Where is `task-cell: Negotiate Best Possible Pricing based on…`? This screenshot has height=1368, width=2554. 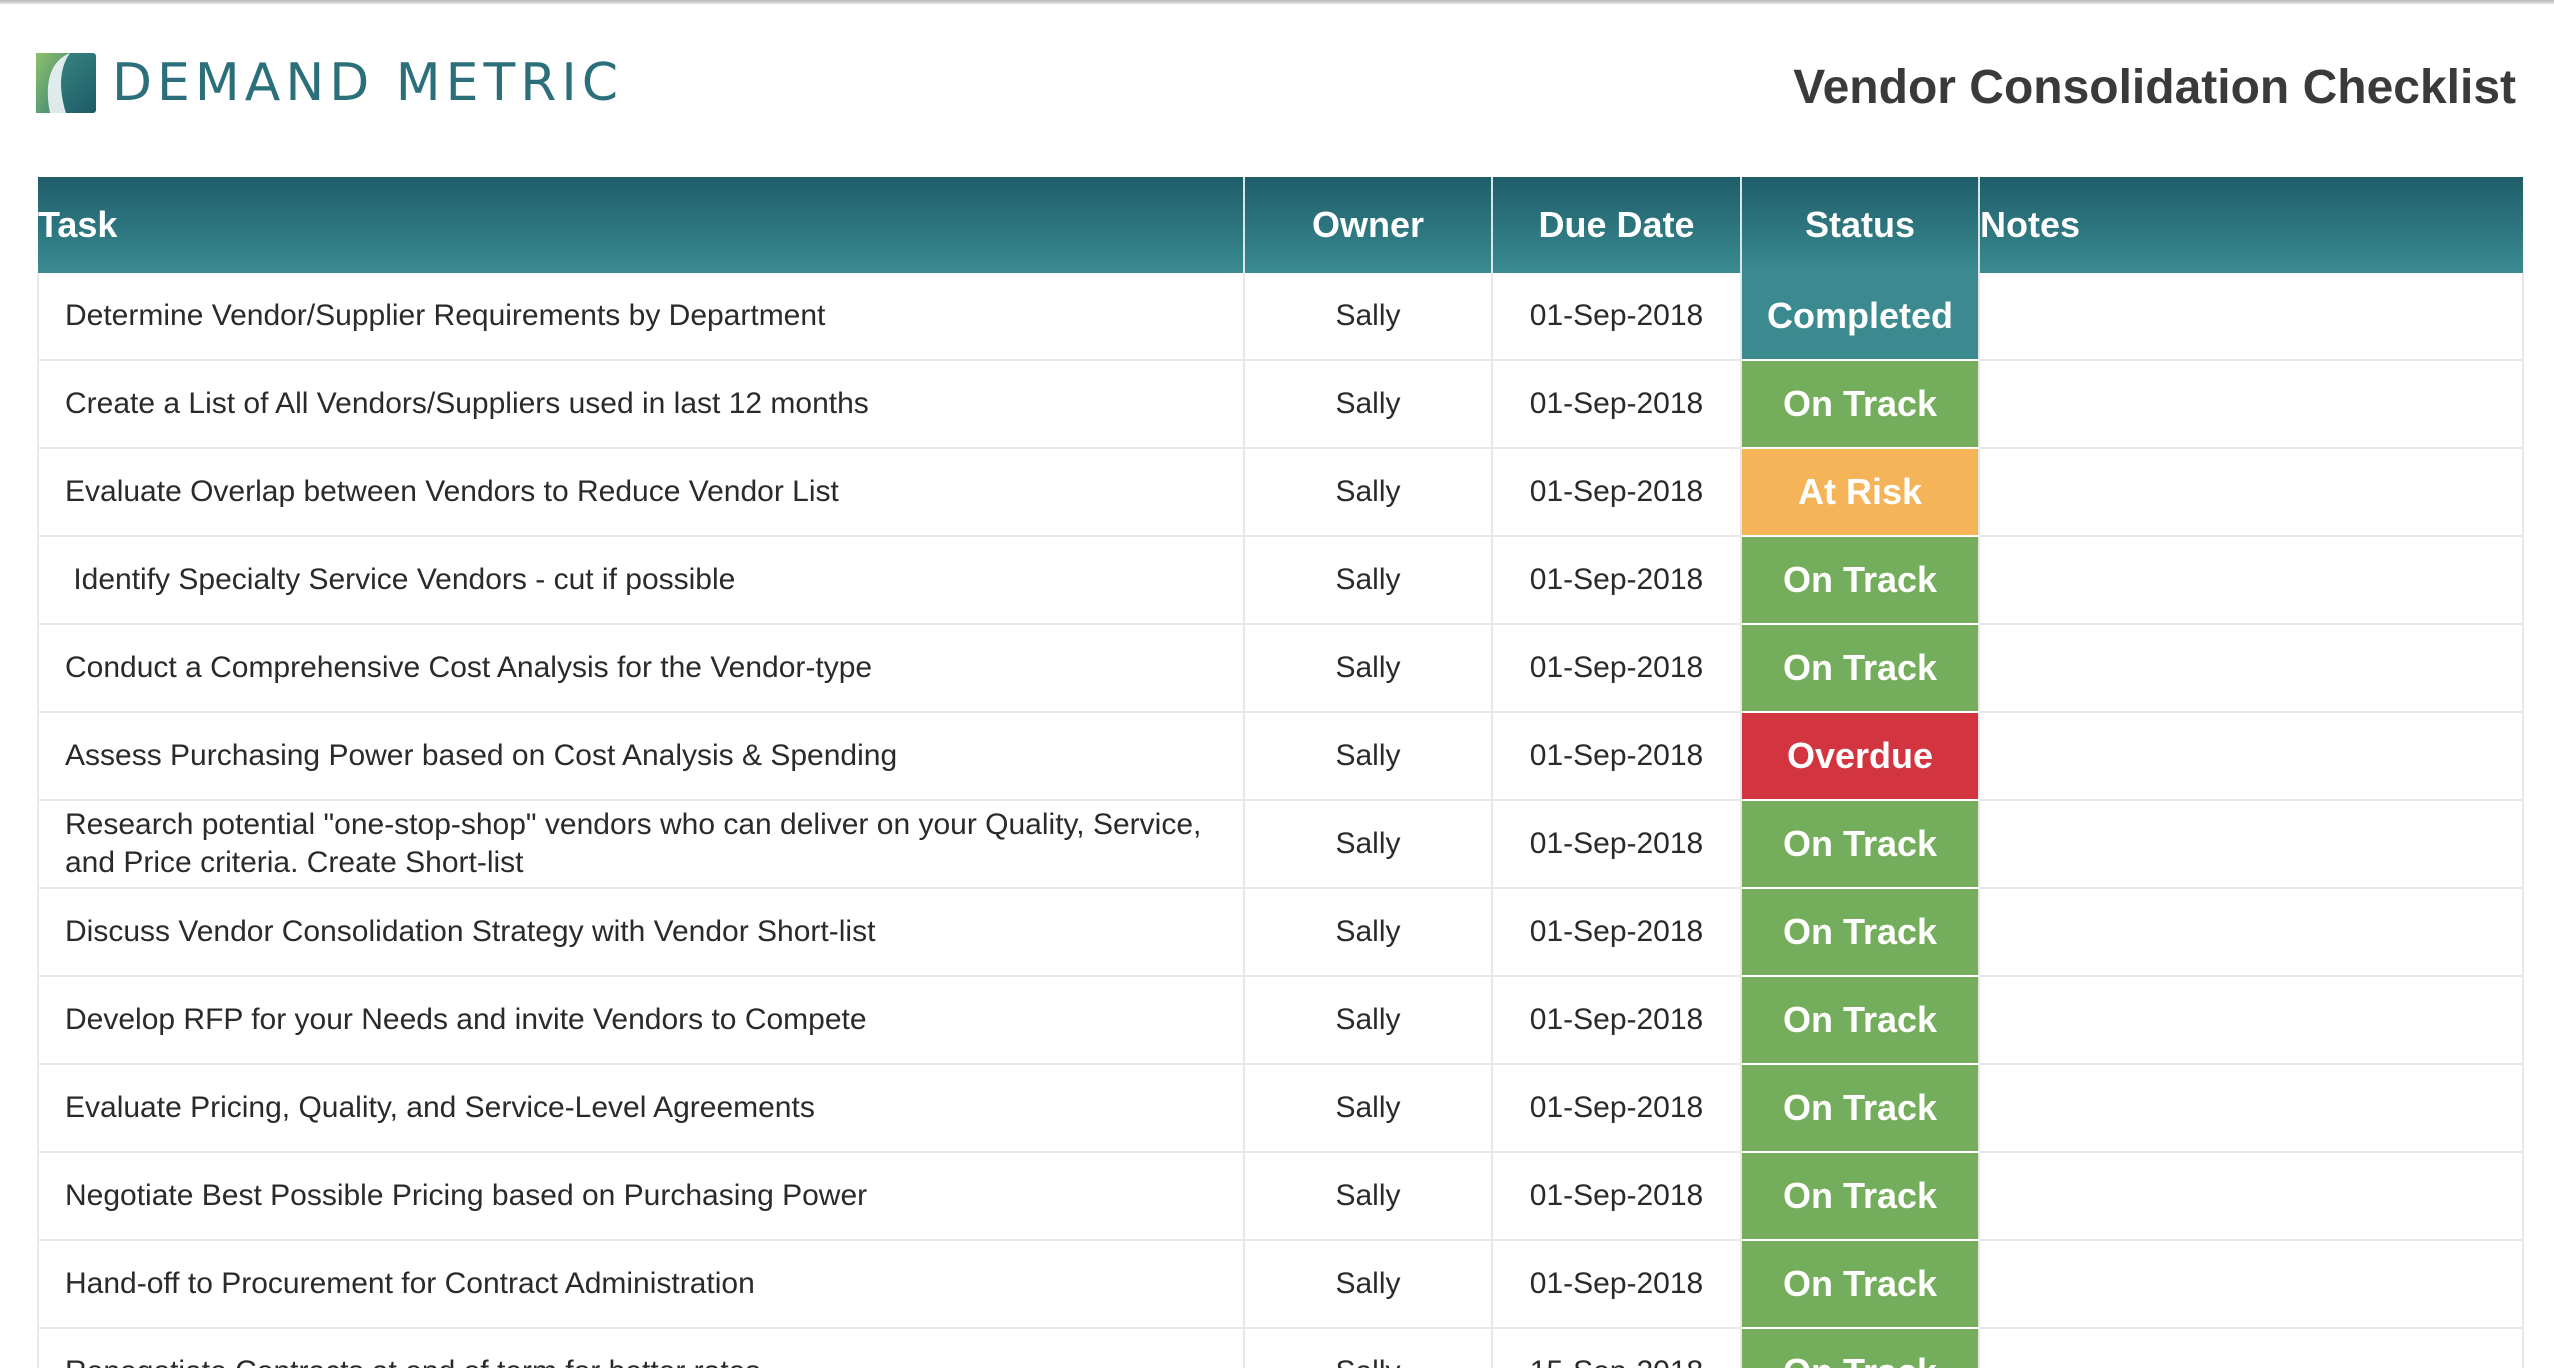
task-cell: Negotiate Best Possible Pricing based on… is located at coordinates (641, 1196).